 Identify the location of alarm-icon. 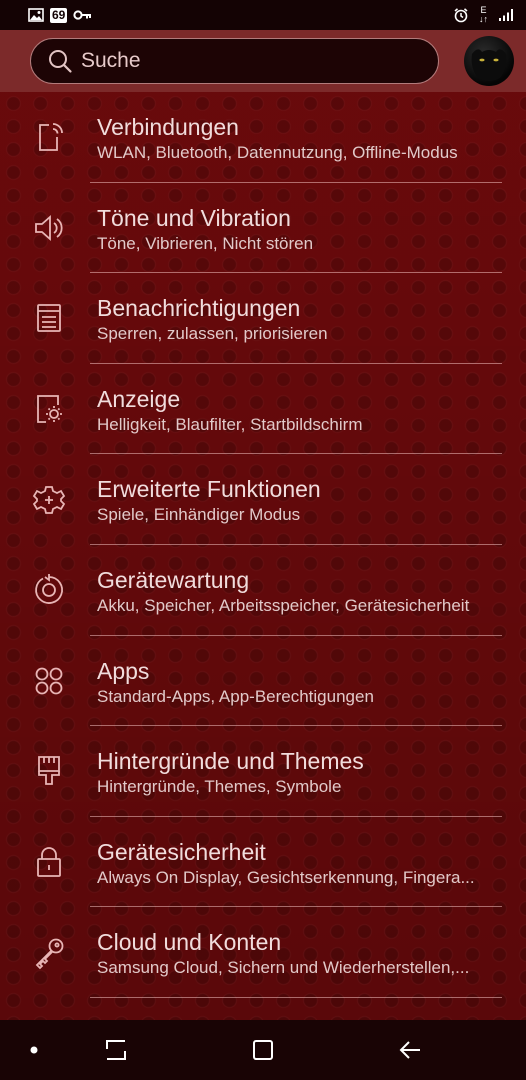
(461, 15).